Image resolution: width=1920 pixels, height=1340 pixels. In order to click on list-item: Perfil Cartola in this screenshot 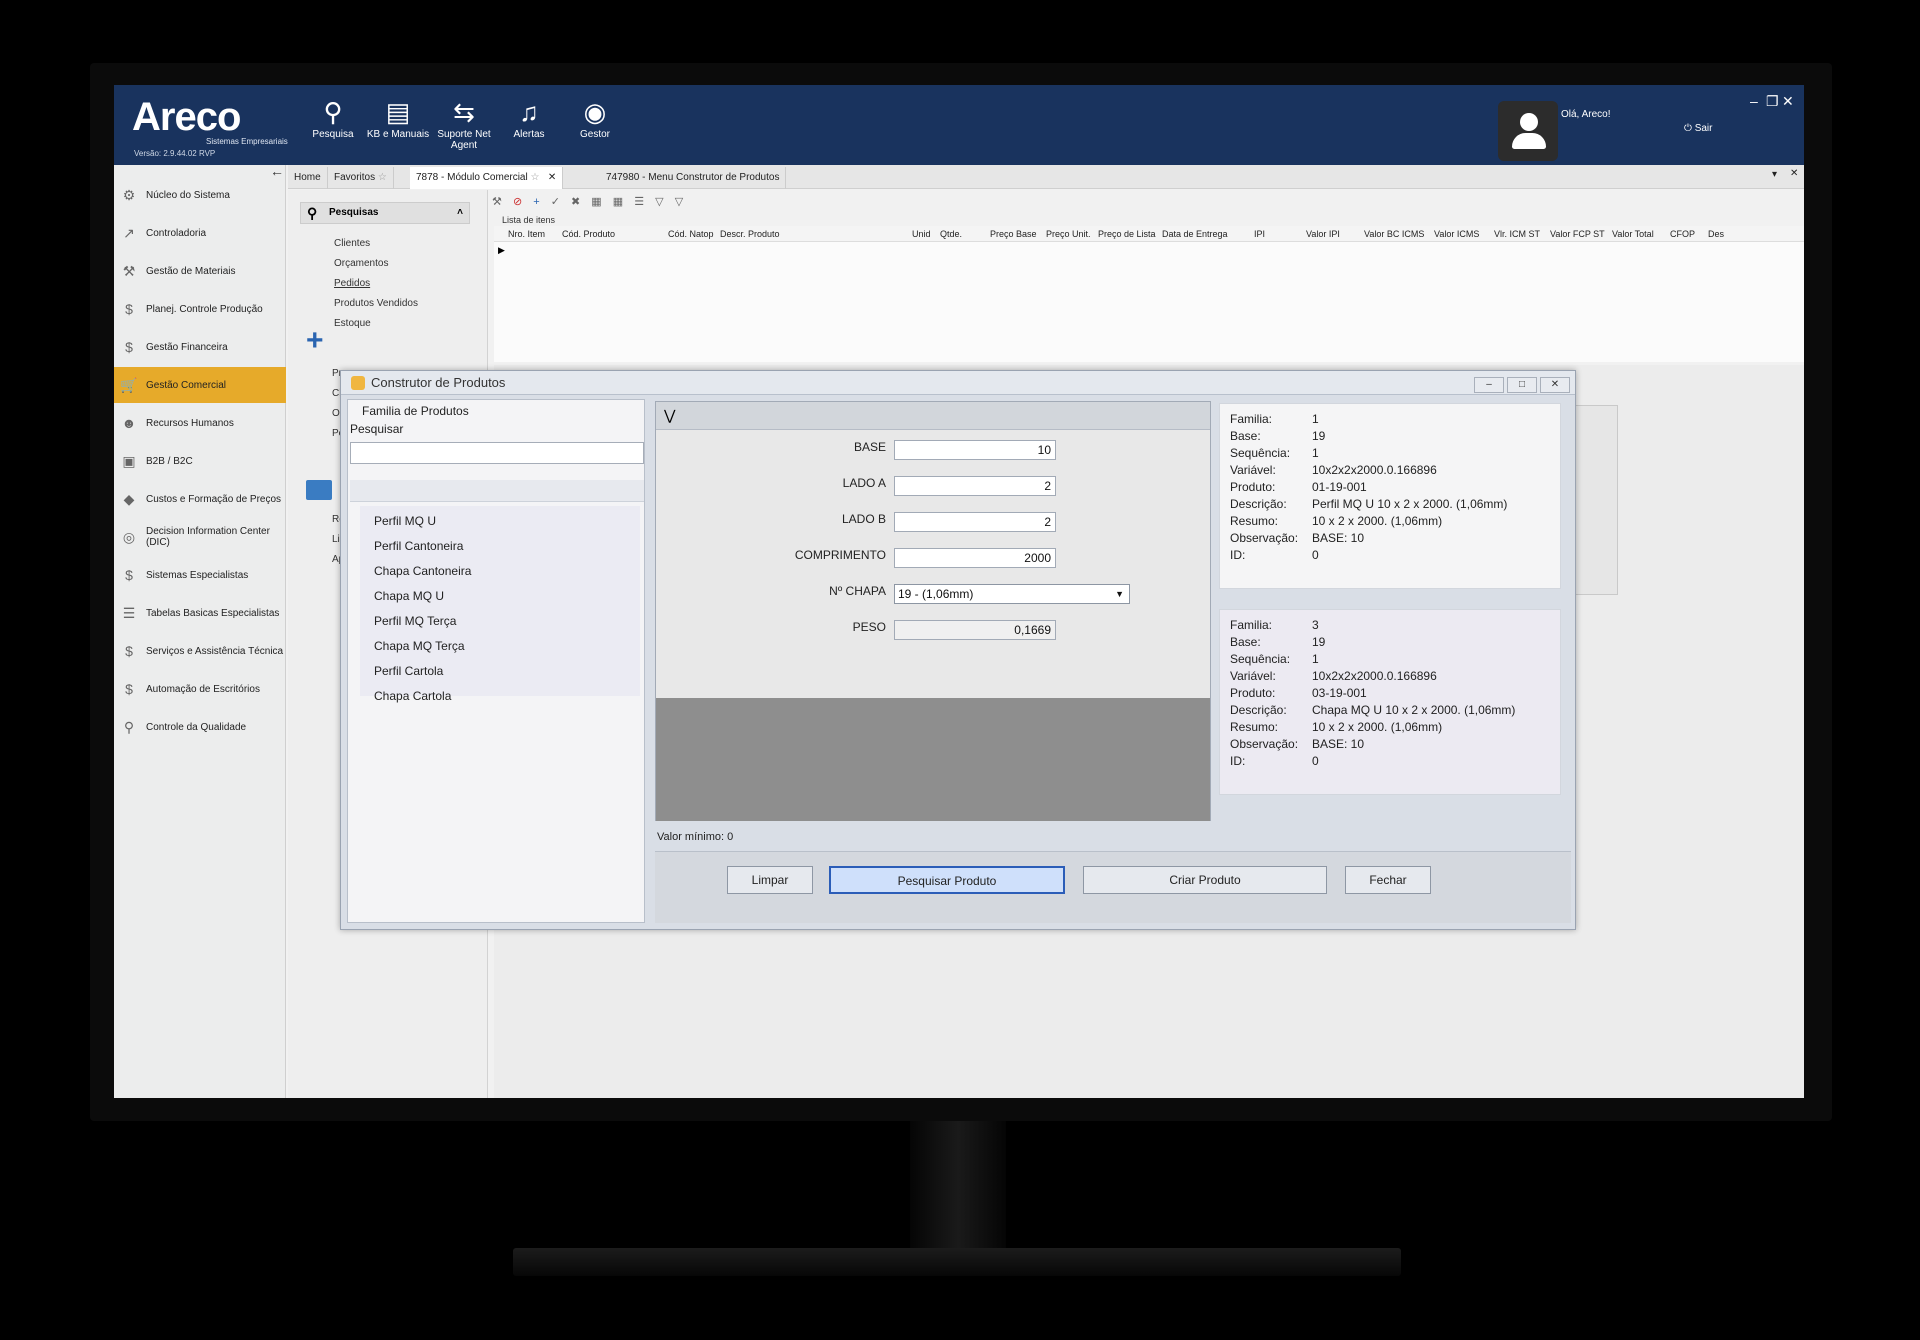, I will do `click(408, 671)`.